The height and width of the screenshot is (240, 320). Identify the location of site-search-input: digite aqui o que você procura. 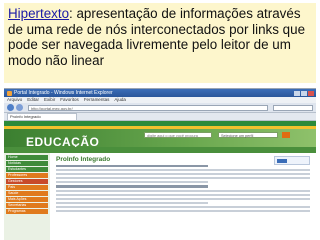
(178, 135).